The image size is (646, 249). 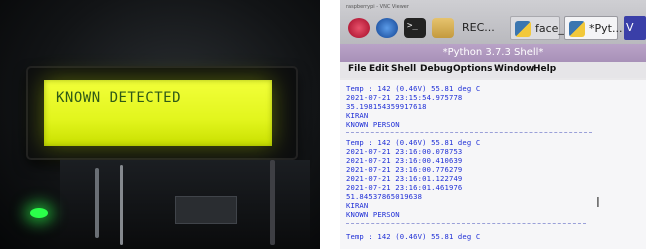 I want to click on lcd-text: KNOWN DETECTED, so click(x=119, y=98).